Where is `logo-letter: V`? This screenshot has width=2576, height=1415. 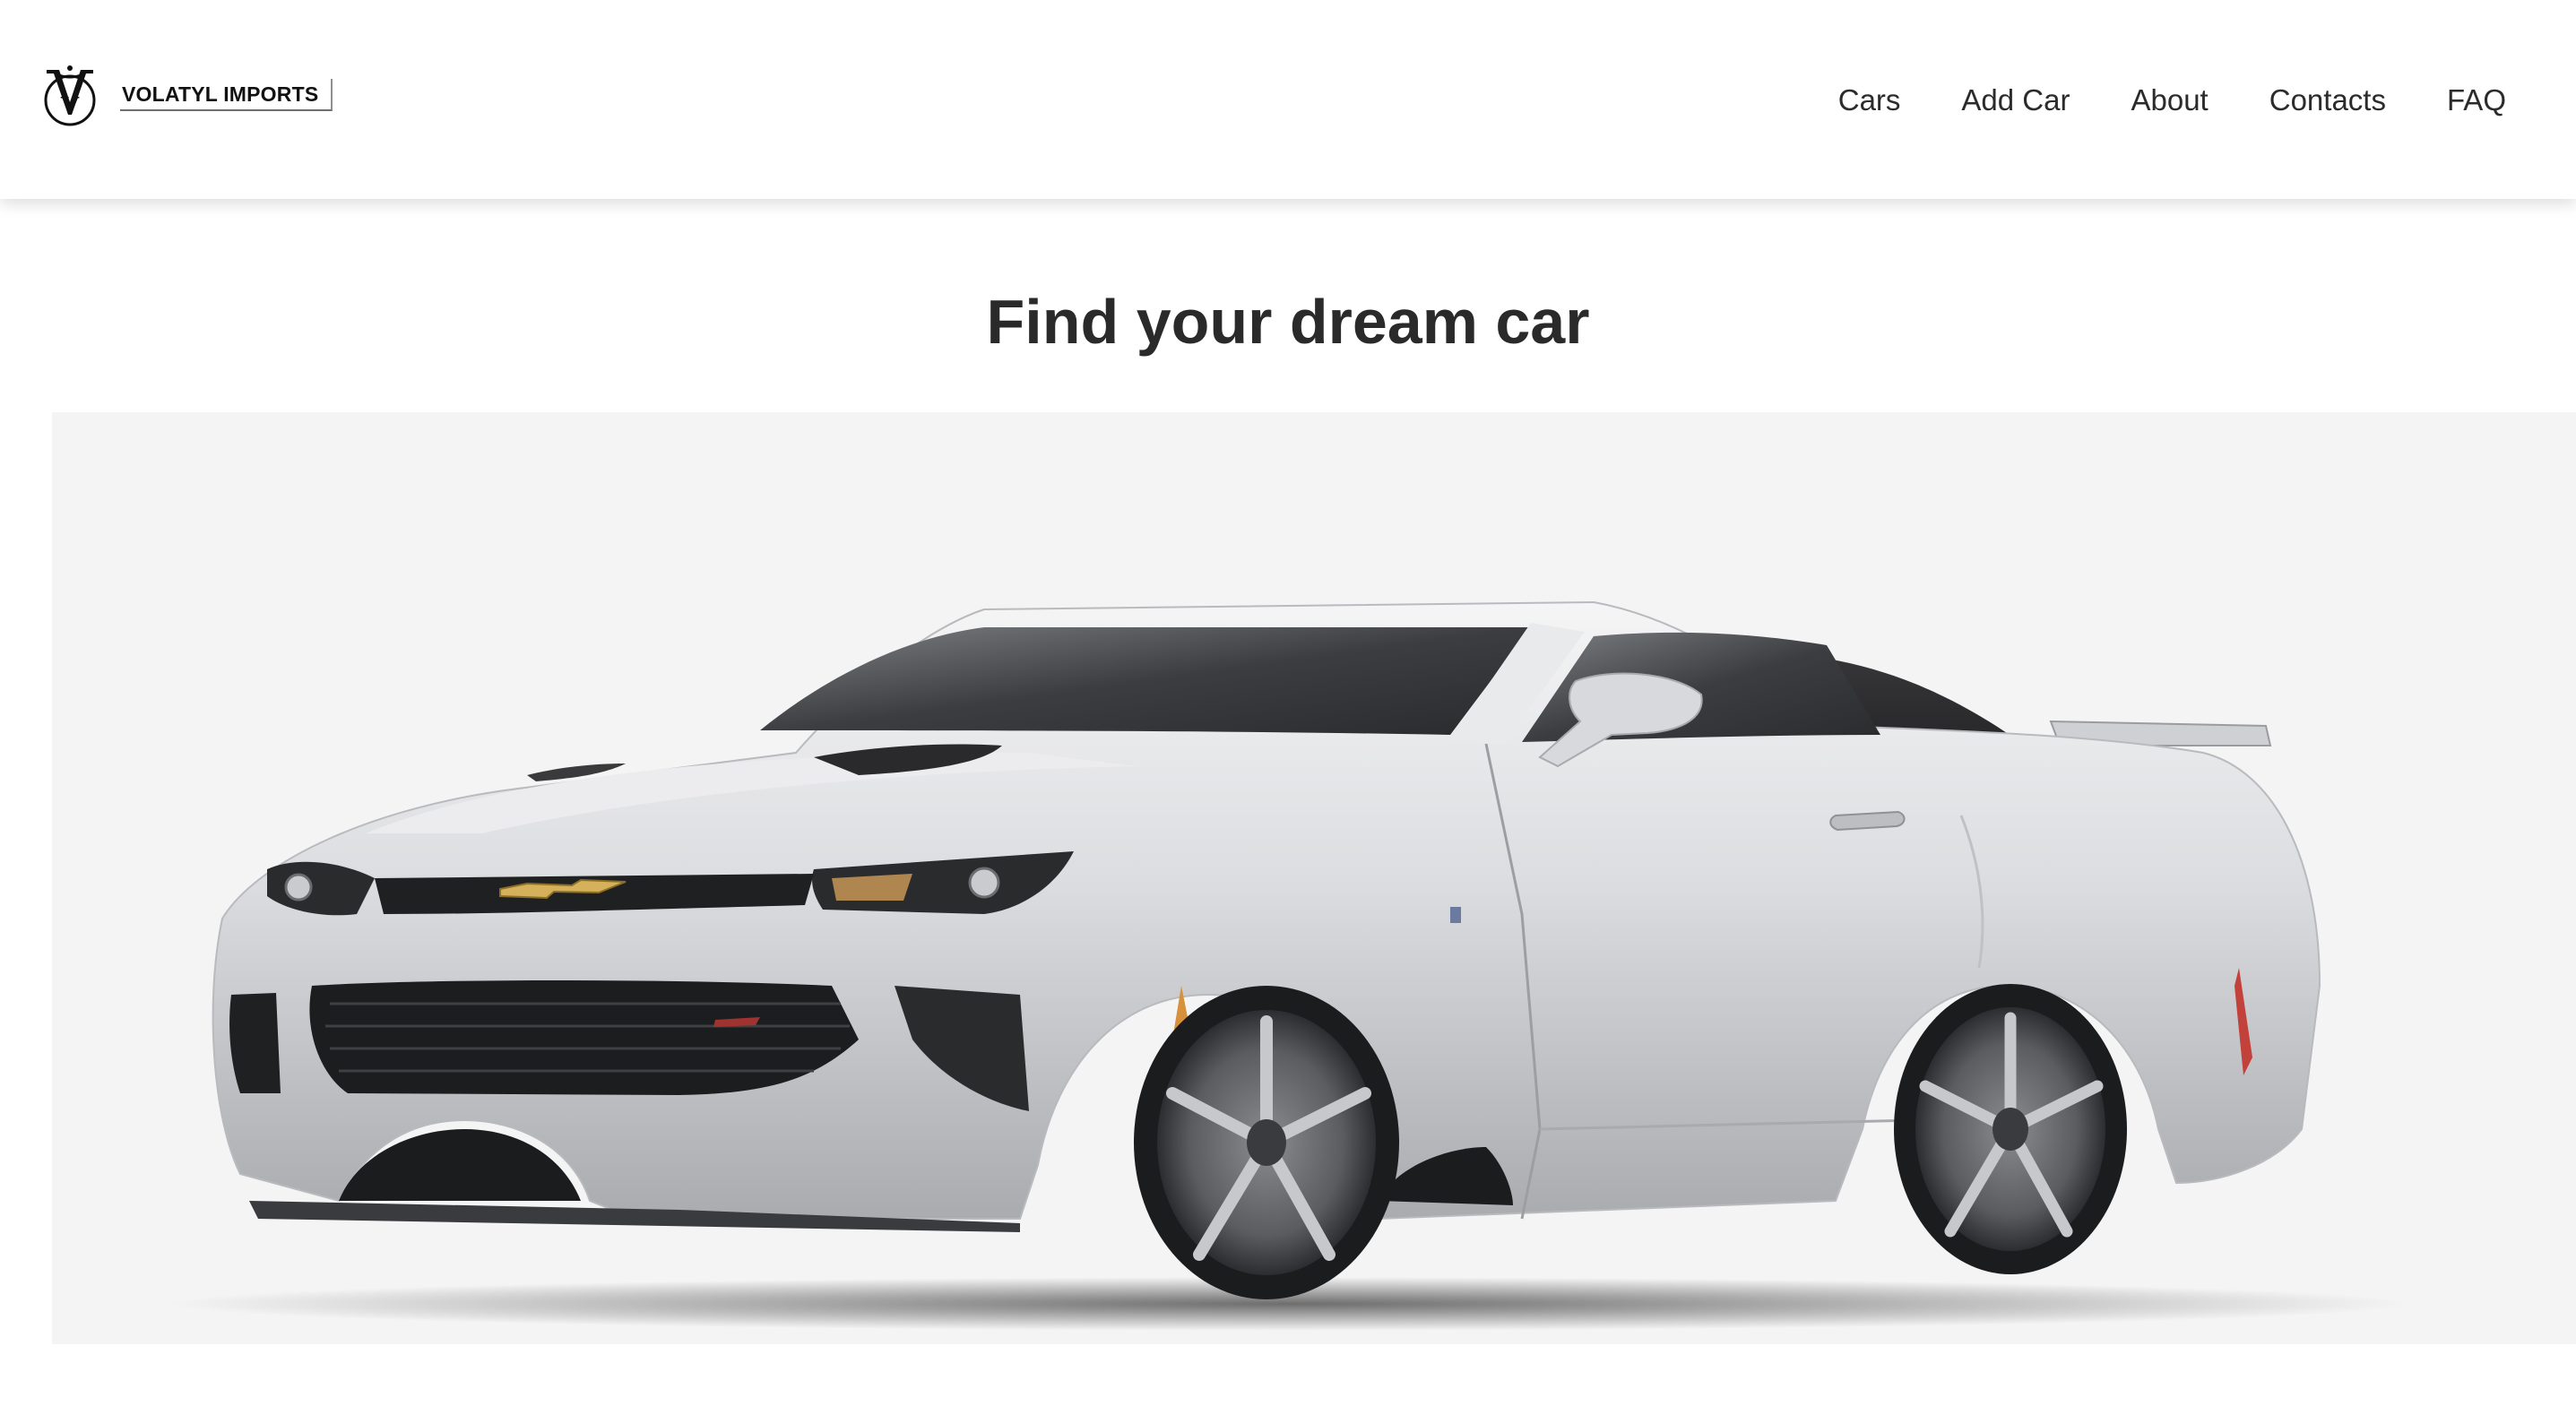
logo-letter: V is located at coordinates (70, 106).